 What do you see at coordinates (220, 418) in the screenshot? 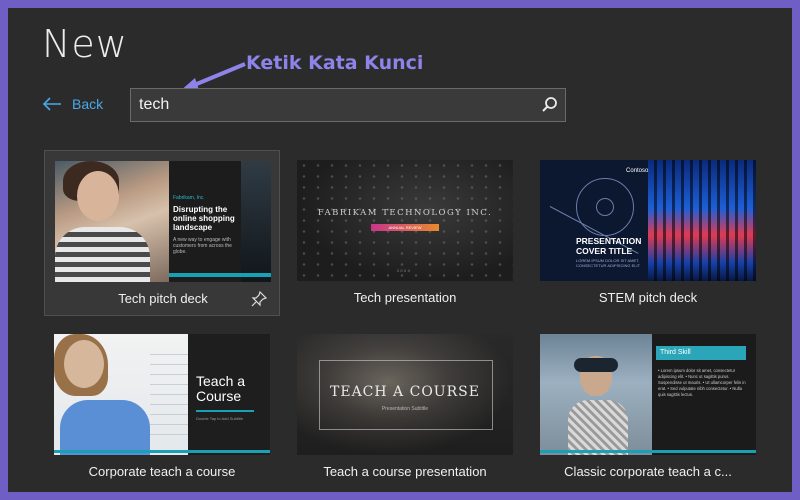
I see `thumbnail-subtitle: Double Tap to Add Subtitle` at bounding box center [220, 418].